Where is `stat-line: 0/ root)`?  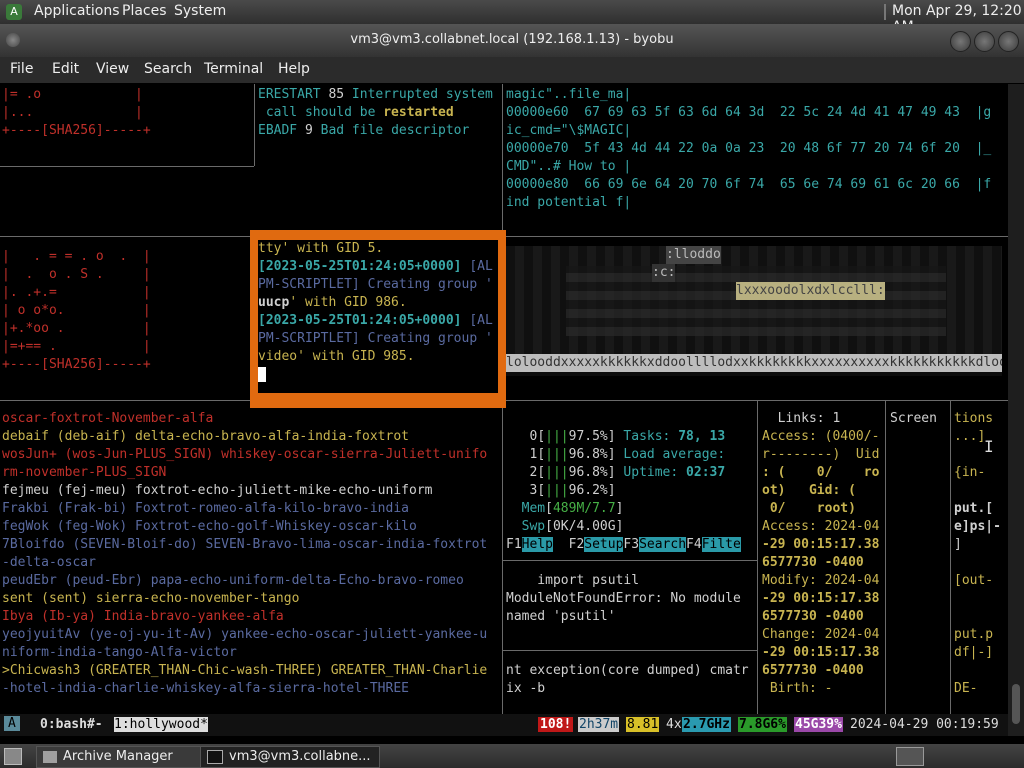 stat-line: 0/ root) is located at coordinates (809, 508).